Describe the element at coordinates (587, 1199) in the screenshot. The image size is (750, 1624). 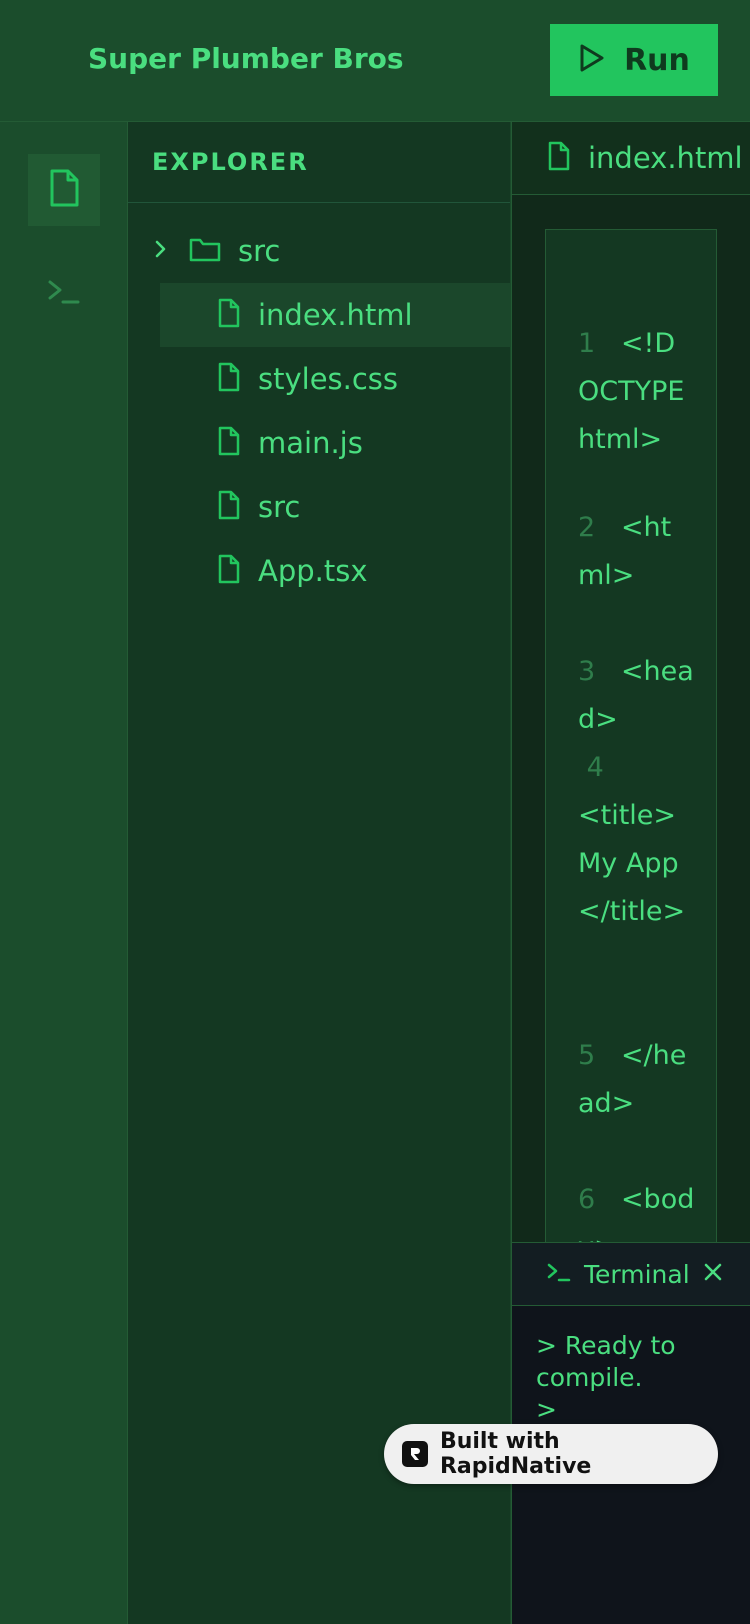
I see `line-number: 6` at that location.